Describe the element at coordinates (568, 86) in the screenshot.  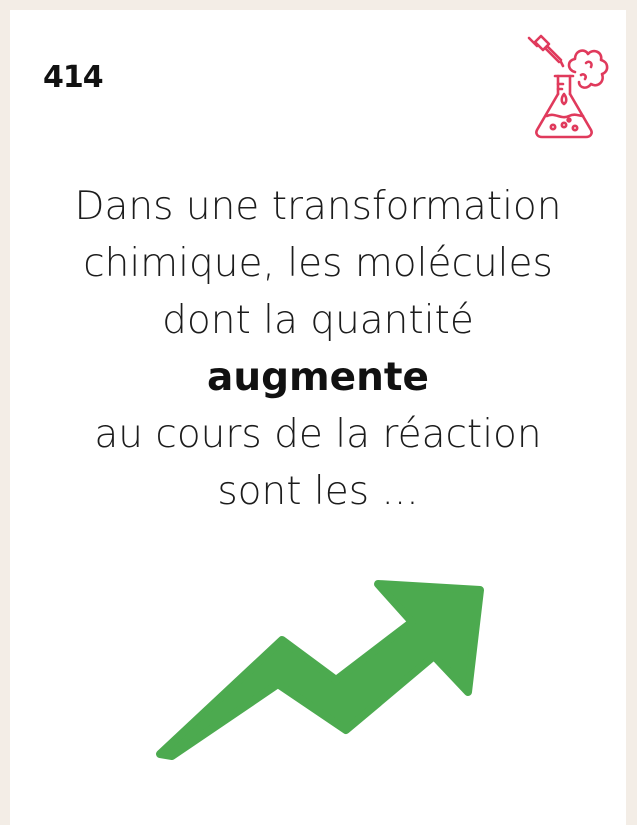
I see `chemistry-flask-icon` at that location.